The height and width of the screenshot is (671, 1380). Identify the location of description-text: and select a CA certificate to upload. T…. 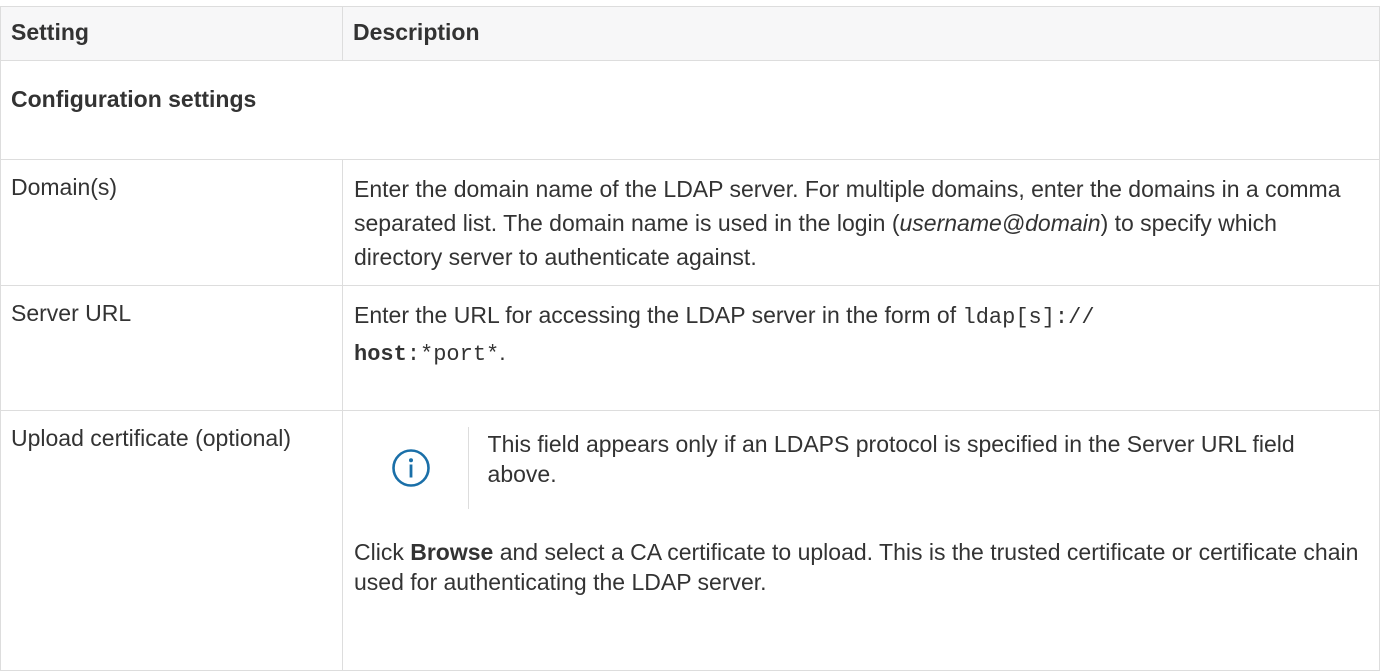
(856, 567).